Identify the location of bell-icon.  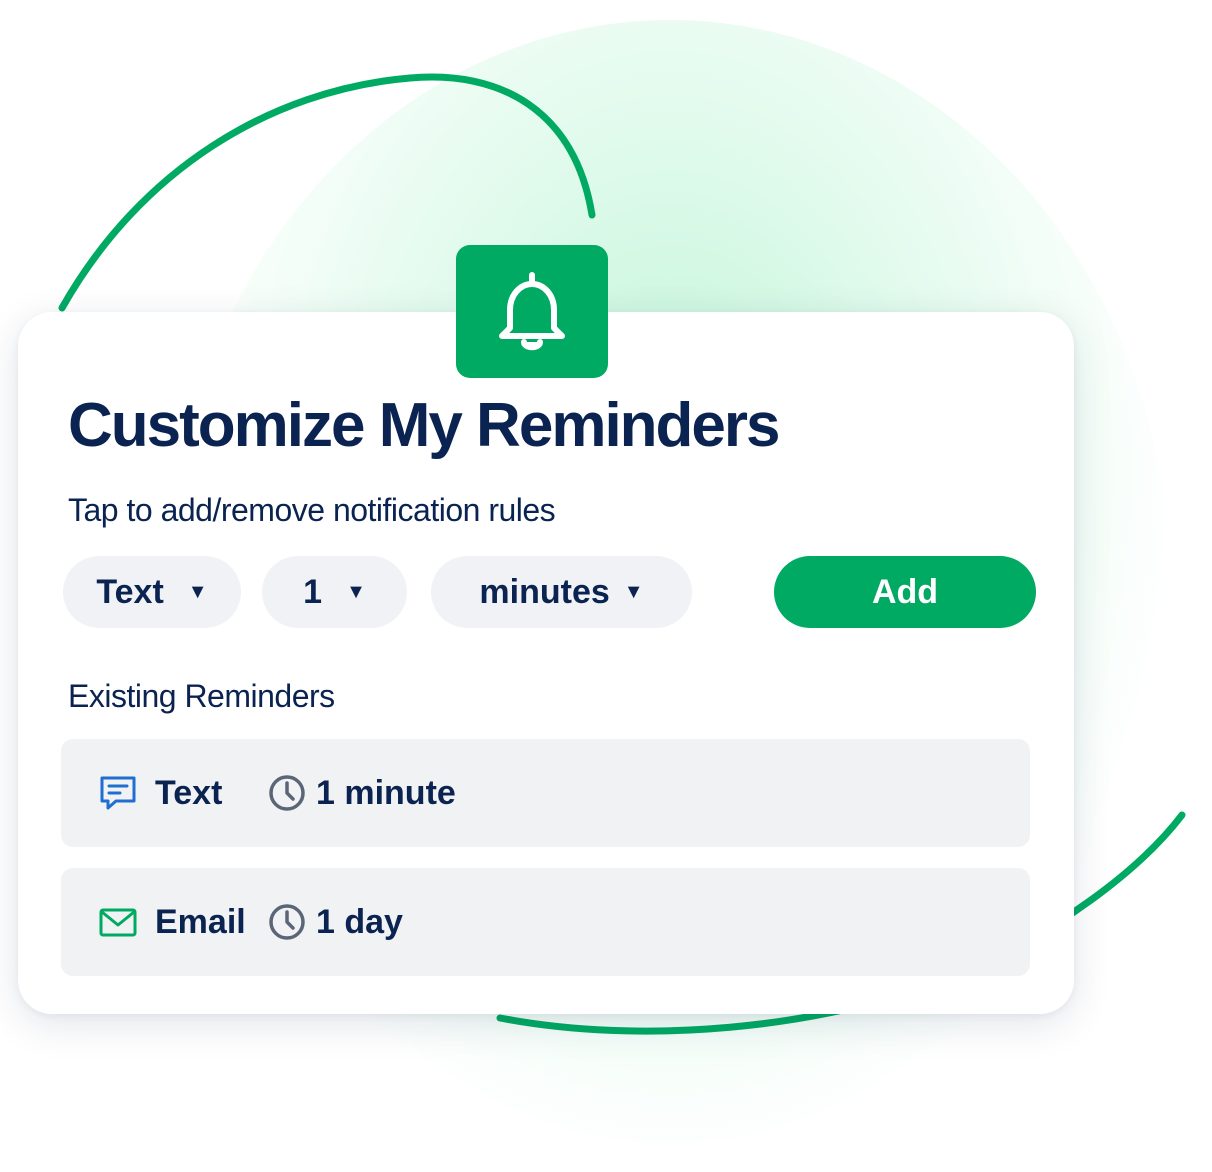
(532, 310).